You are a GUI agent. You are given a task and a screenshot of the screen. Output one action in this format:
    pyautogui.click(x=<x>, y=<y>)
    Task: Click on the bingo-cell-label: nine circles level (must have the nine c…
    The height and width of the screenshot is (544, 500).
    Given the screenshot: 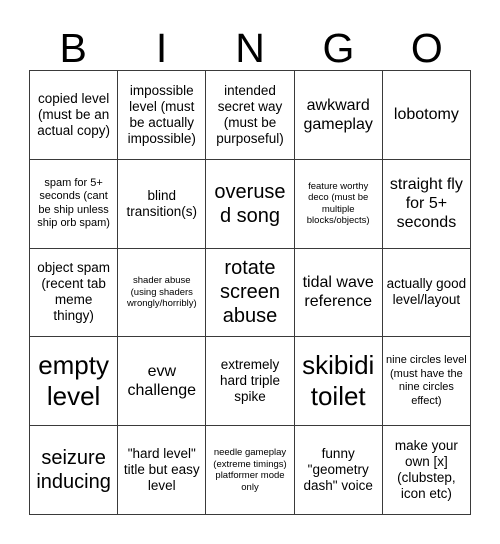 What is the action you would take?
    pyautogui.click(x=426, y=380)
    